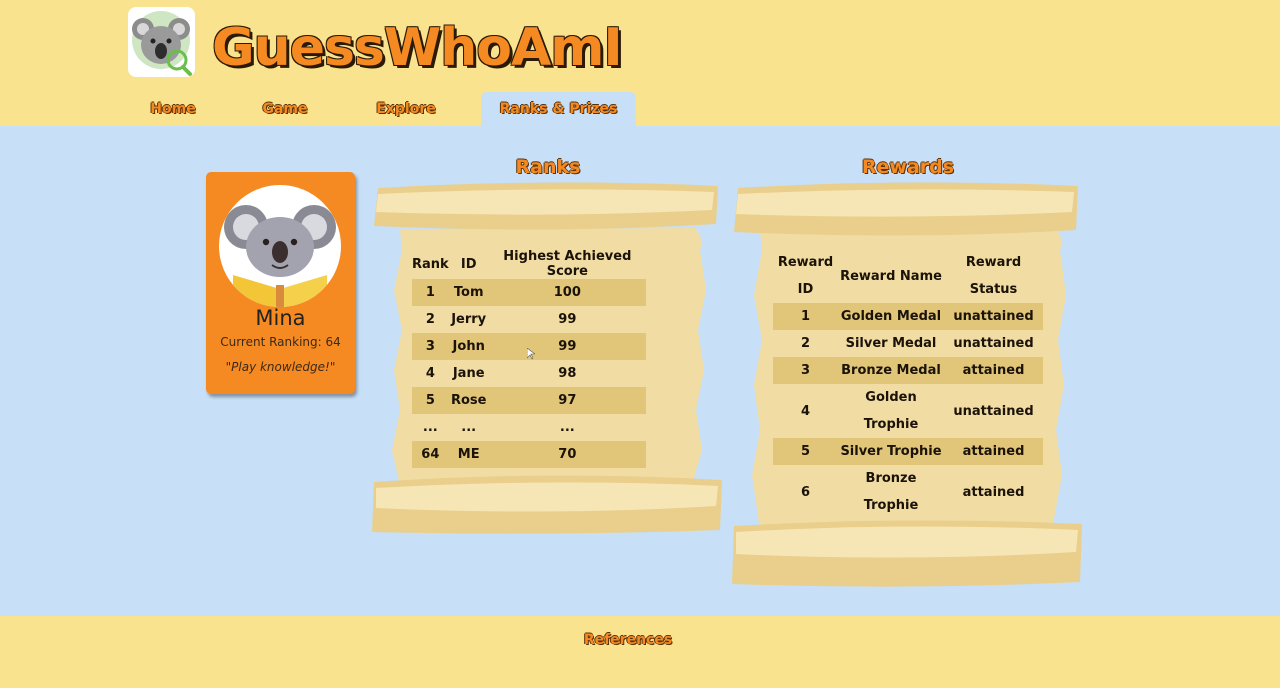 Image resolution: width=1280 pixels, height=688 pixels. Describe the element at coordinates (993, 262) in the screenshot. I see `rewards-header-status-line1: Reward` at that location.